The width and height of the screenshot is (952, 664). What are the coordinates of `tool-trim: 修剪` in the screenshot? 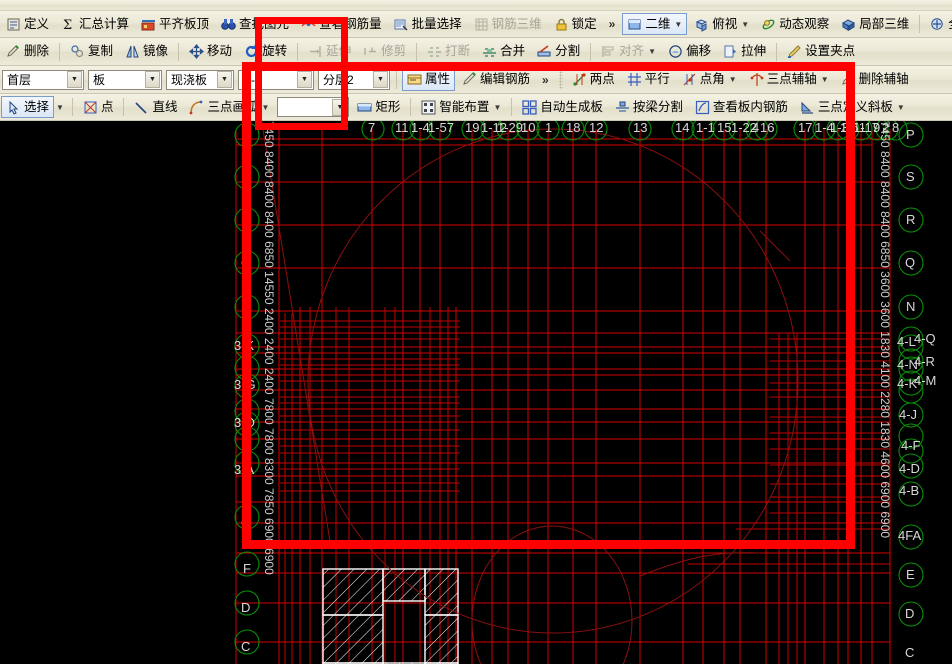 It's located at (384, 52).